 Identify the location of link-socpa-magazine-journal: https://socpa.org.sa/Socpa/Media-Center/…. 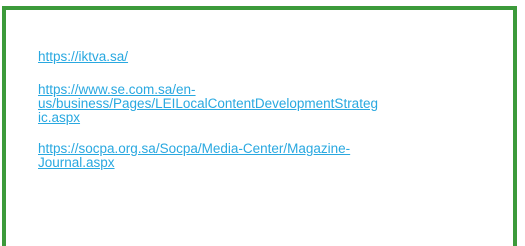
(258, 156).